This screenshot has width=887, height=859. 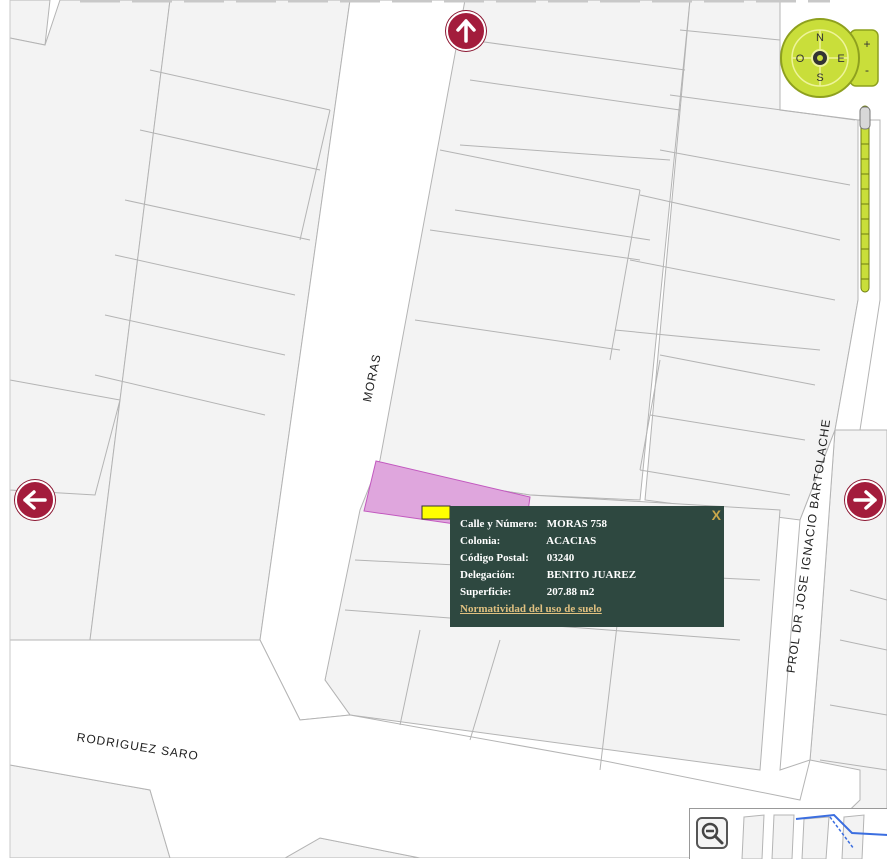 I want to click on popup-label: Superficie:, so click(x=486, y=592).